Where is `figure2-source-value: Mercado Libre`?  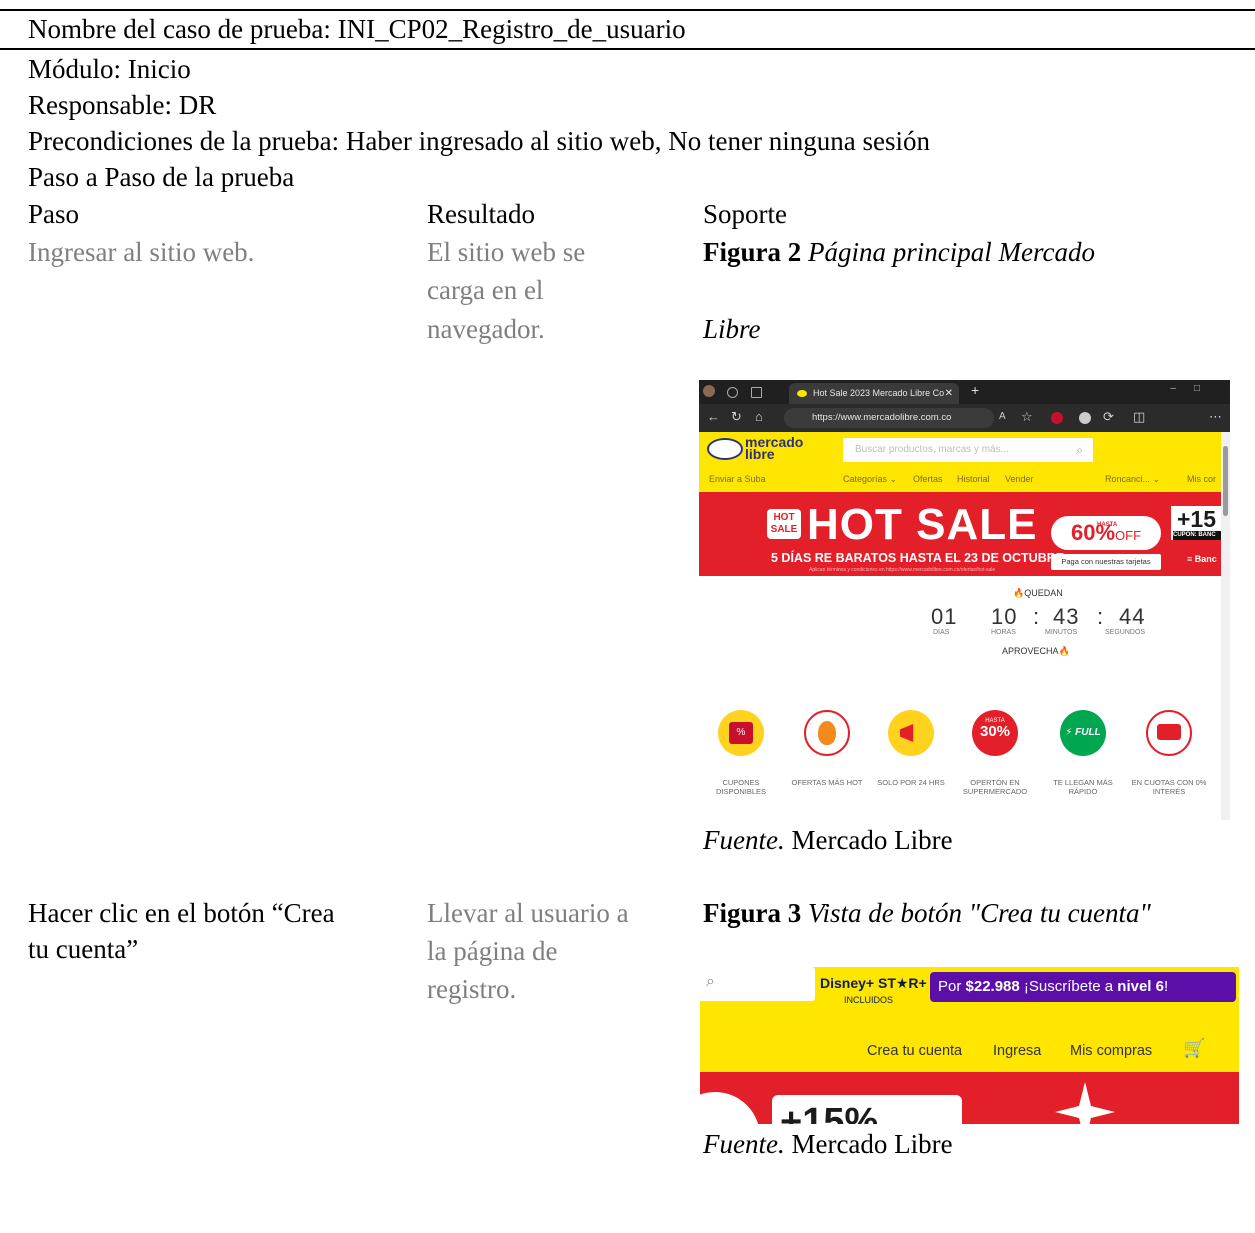 figure2-source-value: Mercado Libre is located at coordinates (868, 840).